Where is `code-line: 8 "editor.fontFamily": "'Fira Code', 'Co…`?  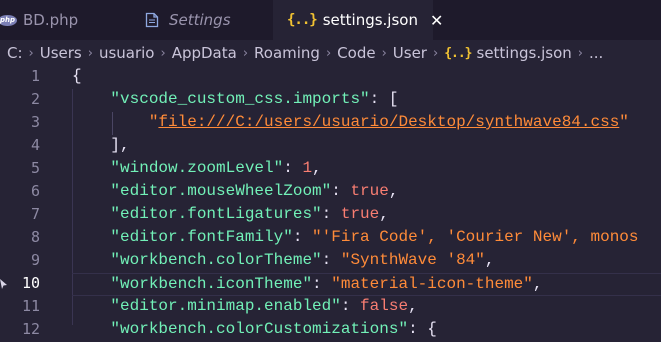 code-line: 8 "editor.fontFamily": "'Fira Code', 'Co… is located at coordinates (330, 238).